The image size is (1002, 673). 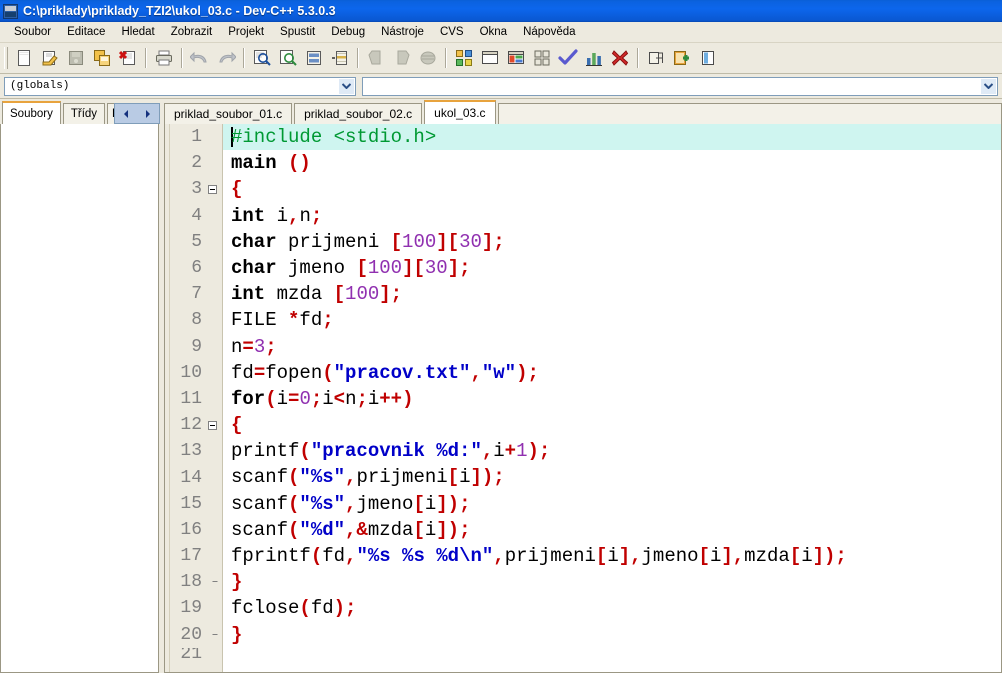 What do you see at coordinates (237, 189) in the screenshot?
I see `code-token-p: {` at bounding box center [237, 189].